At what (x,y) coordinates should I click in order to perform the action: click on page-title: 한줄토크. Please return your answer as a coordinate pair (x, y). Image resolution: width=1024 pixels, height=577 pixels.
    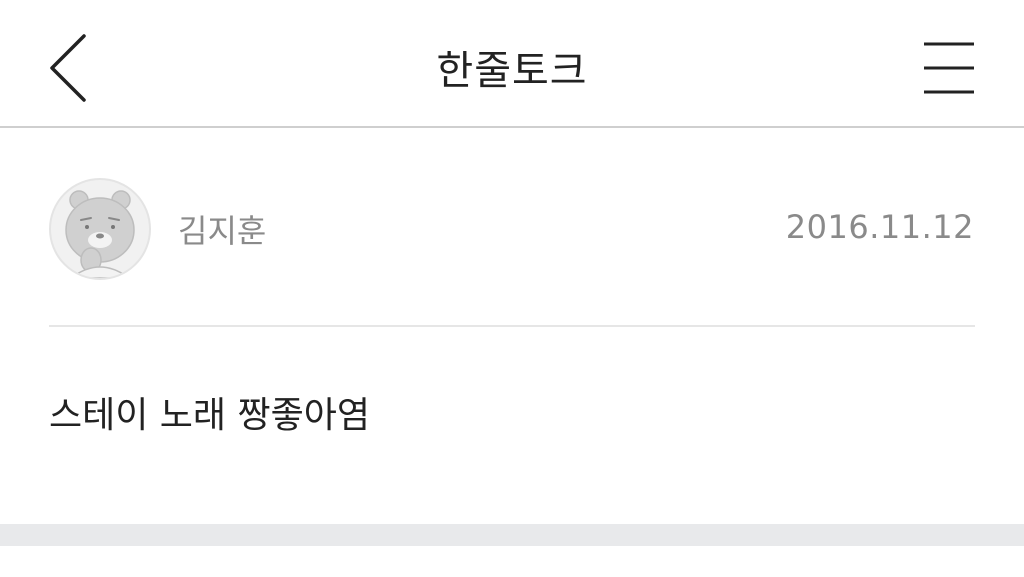
    Looking at the image, I should click on (512, 71).